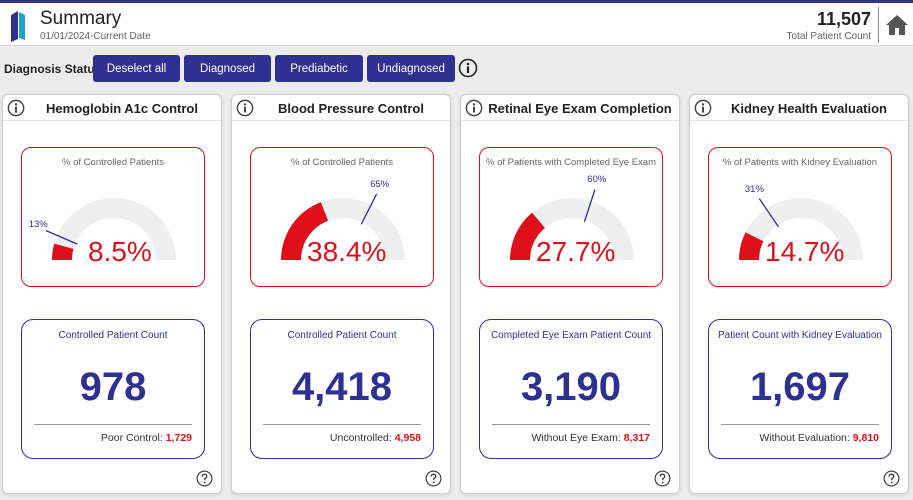 This screenshot has height=500, width=913. I want to click on count-sub-label: Uncontrolled:, so click(360, 438).